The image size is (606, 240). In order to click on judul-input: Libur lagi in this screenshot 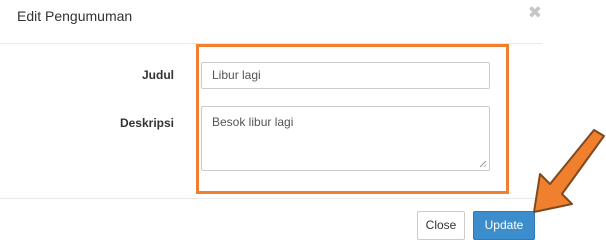, I will do `click(345, 75)`.